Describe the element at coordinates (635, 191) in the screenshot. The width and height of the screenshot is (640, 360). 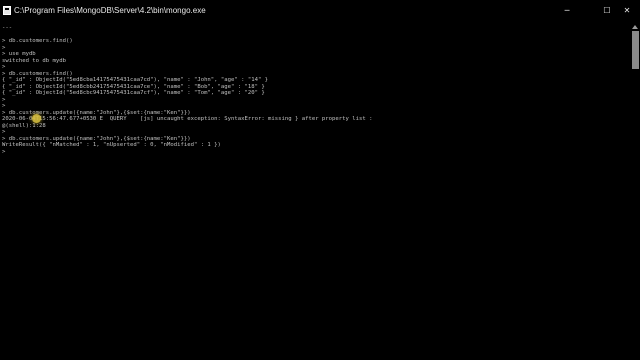
I see `vertical-scrollbar` at that location.